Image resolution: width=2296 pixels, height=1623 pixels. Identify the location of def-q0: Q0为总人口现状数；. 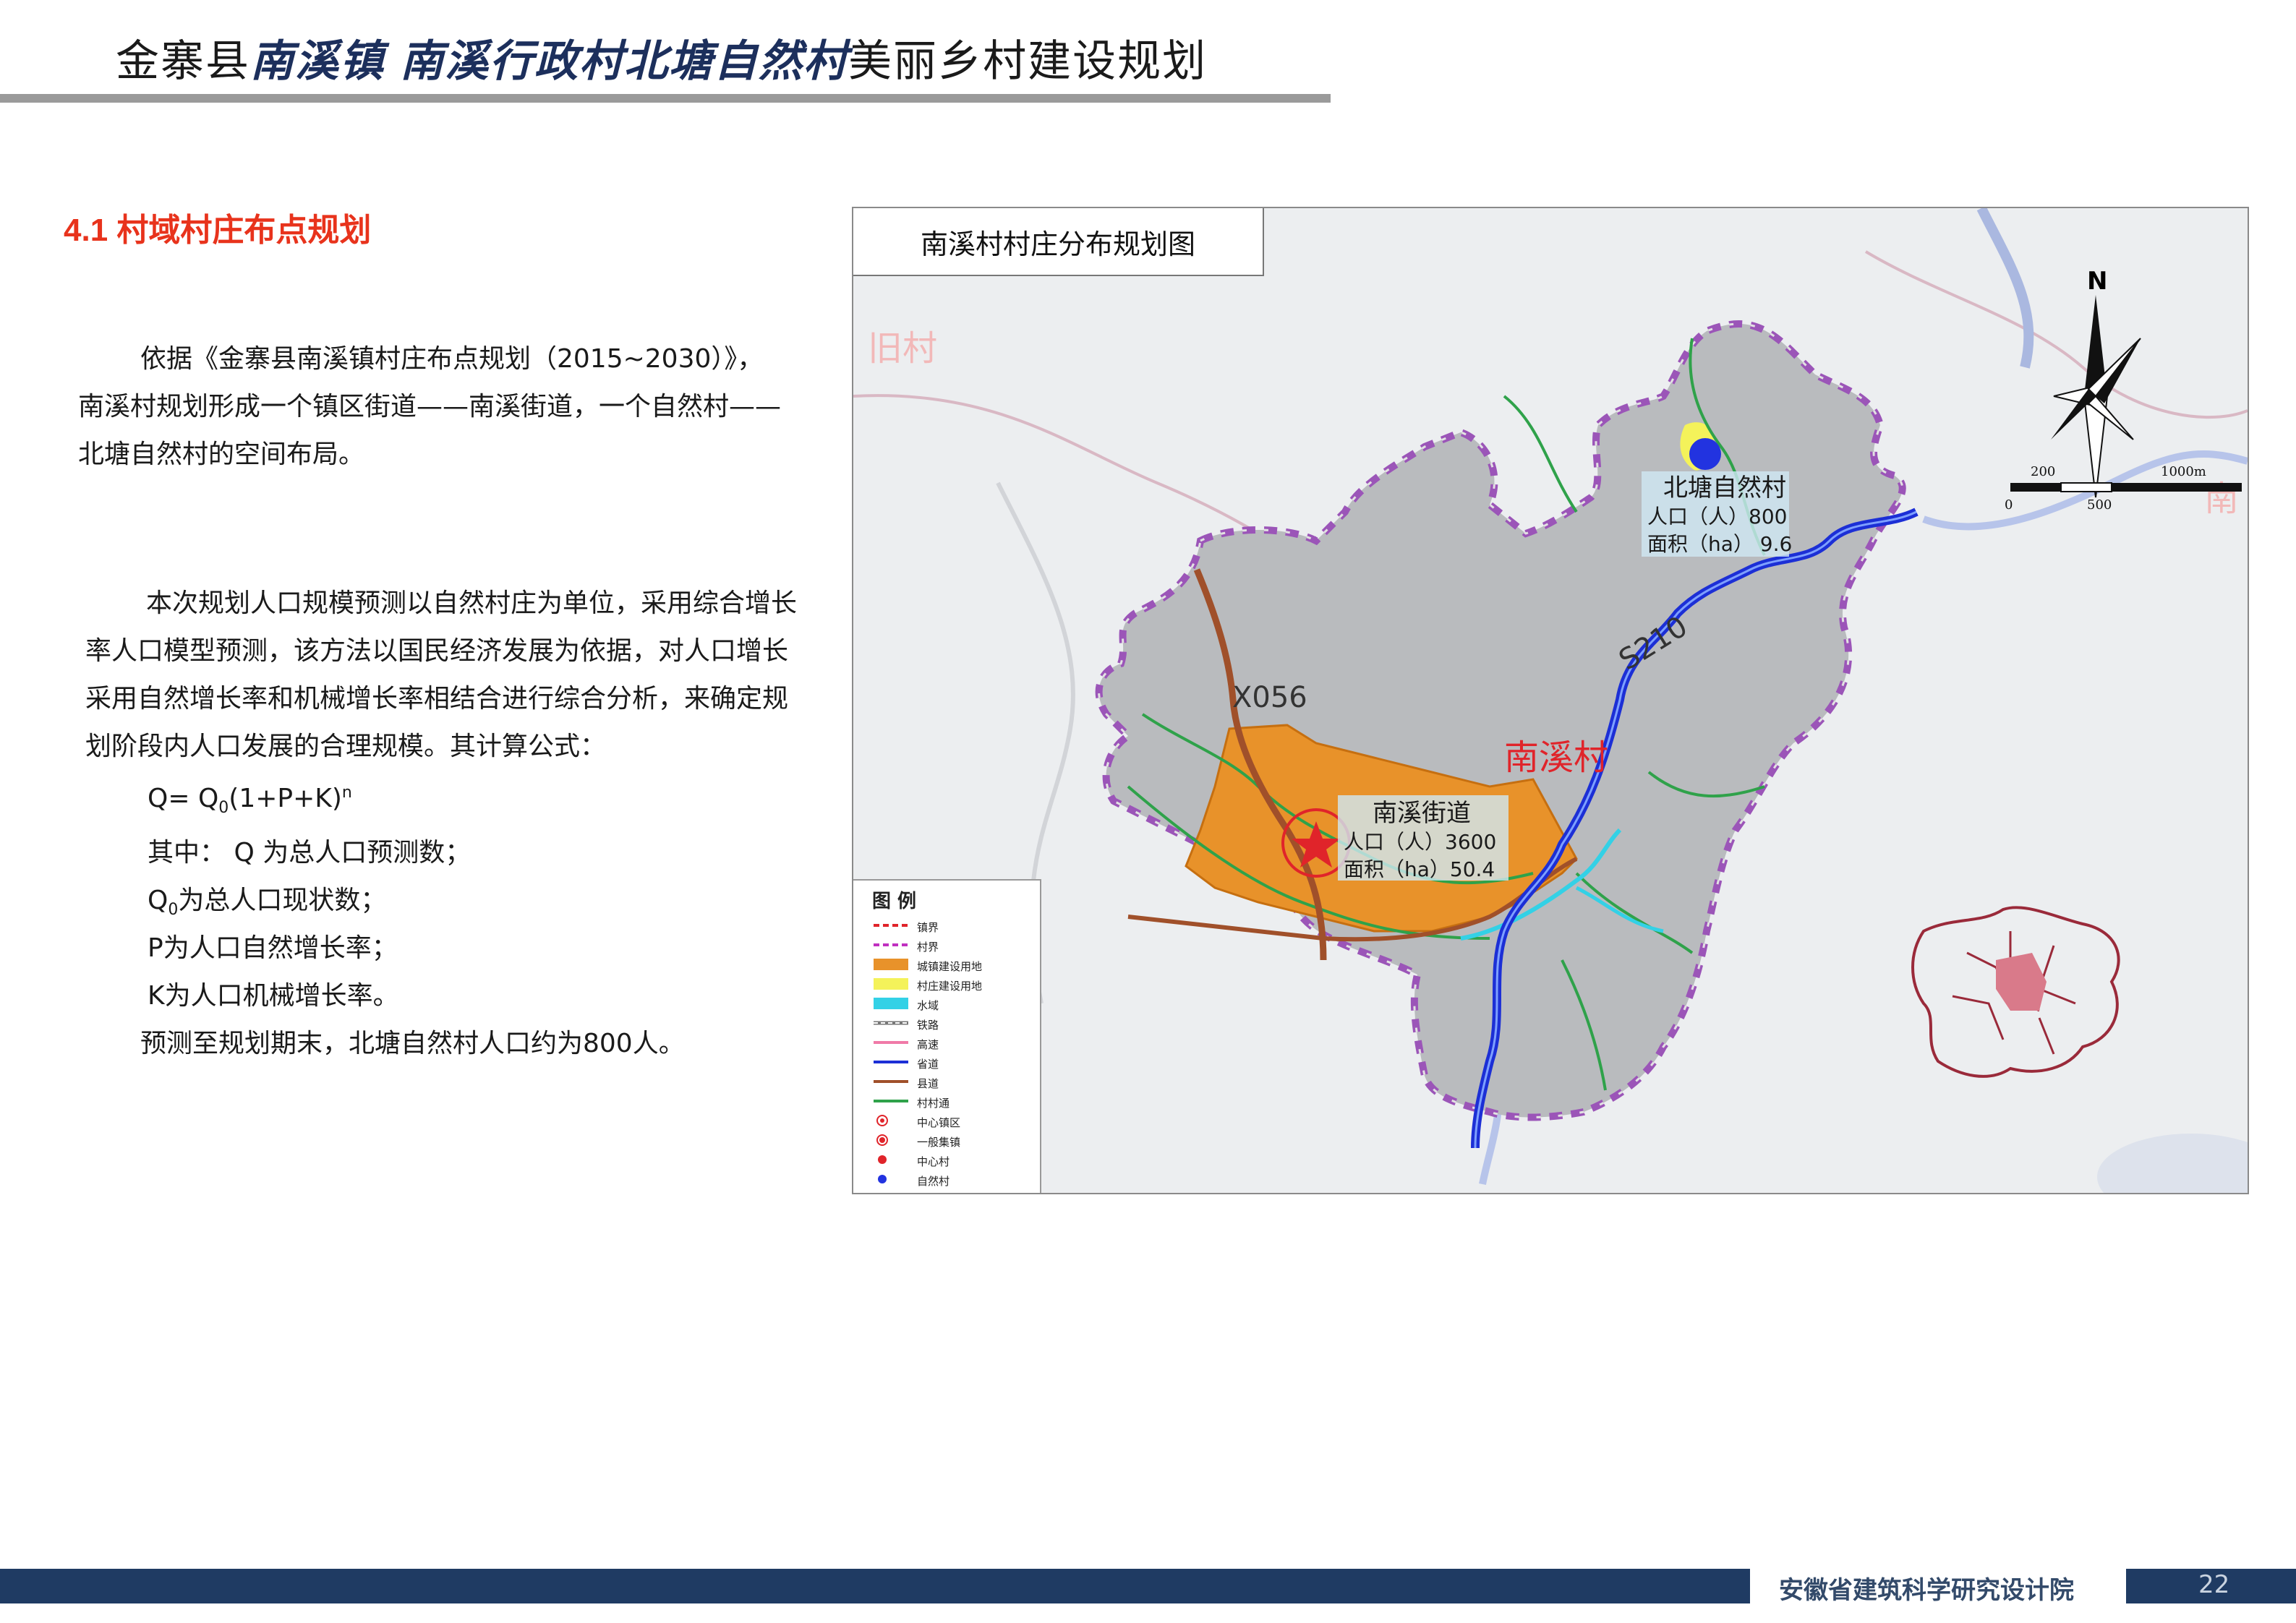
(267, 903).